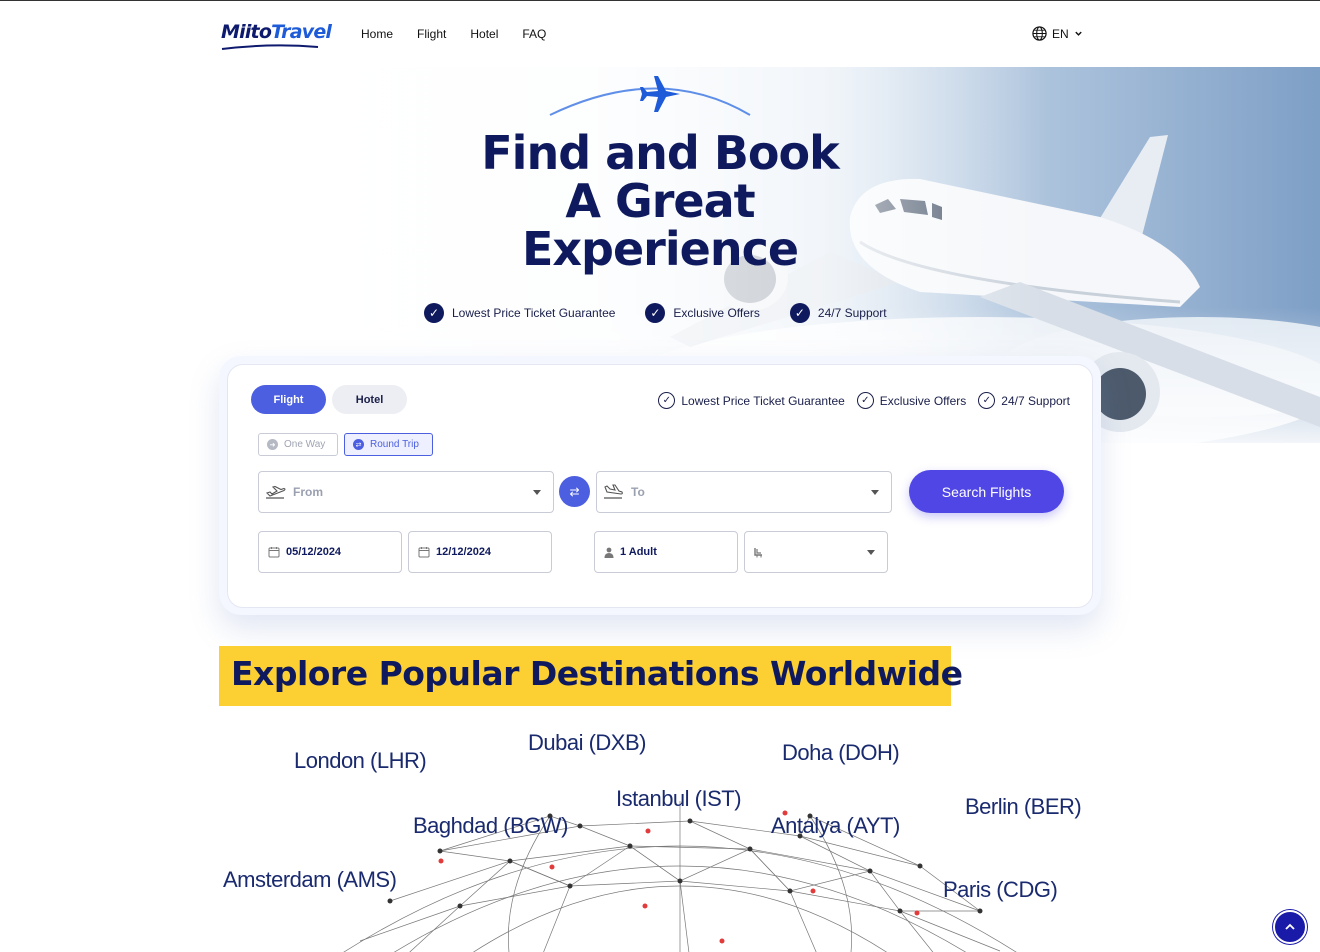 This screenshot has height=952, width=1320. Describe the element at coordinates (666, 552) in the screenshot. I see `passengers-field: 1 Adult` at that location.